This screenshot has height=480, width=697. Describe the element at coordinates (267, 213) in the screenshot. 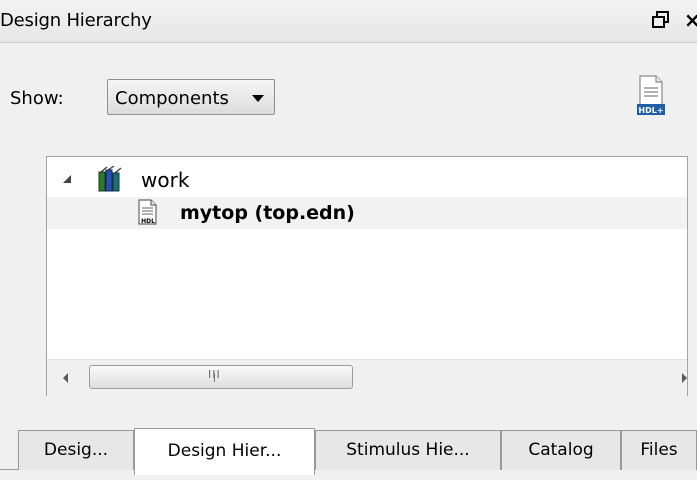

I see `tree-item-label: mytop (top.edn)` at that location.